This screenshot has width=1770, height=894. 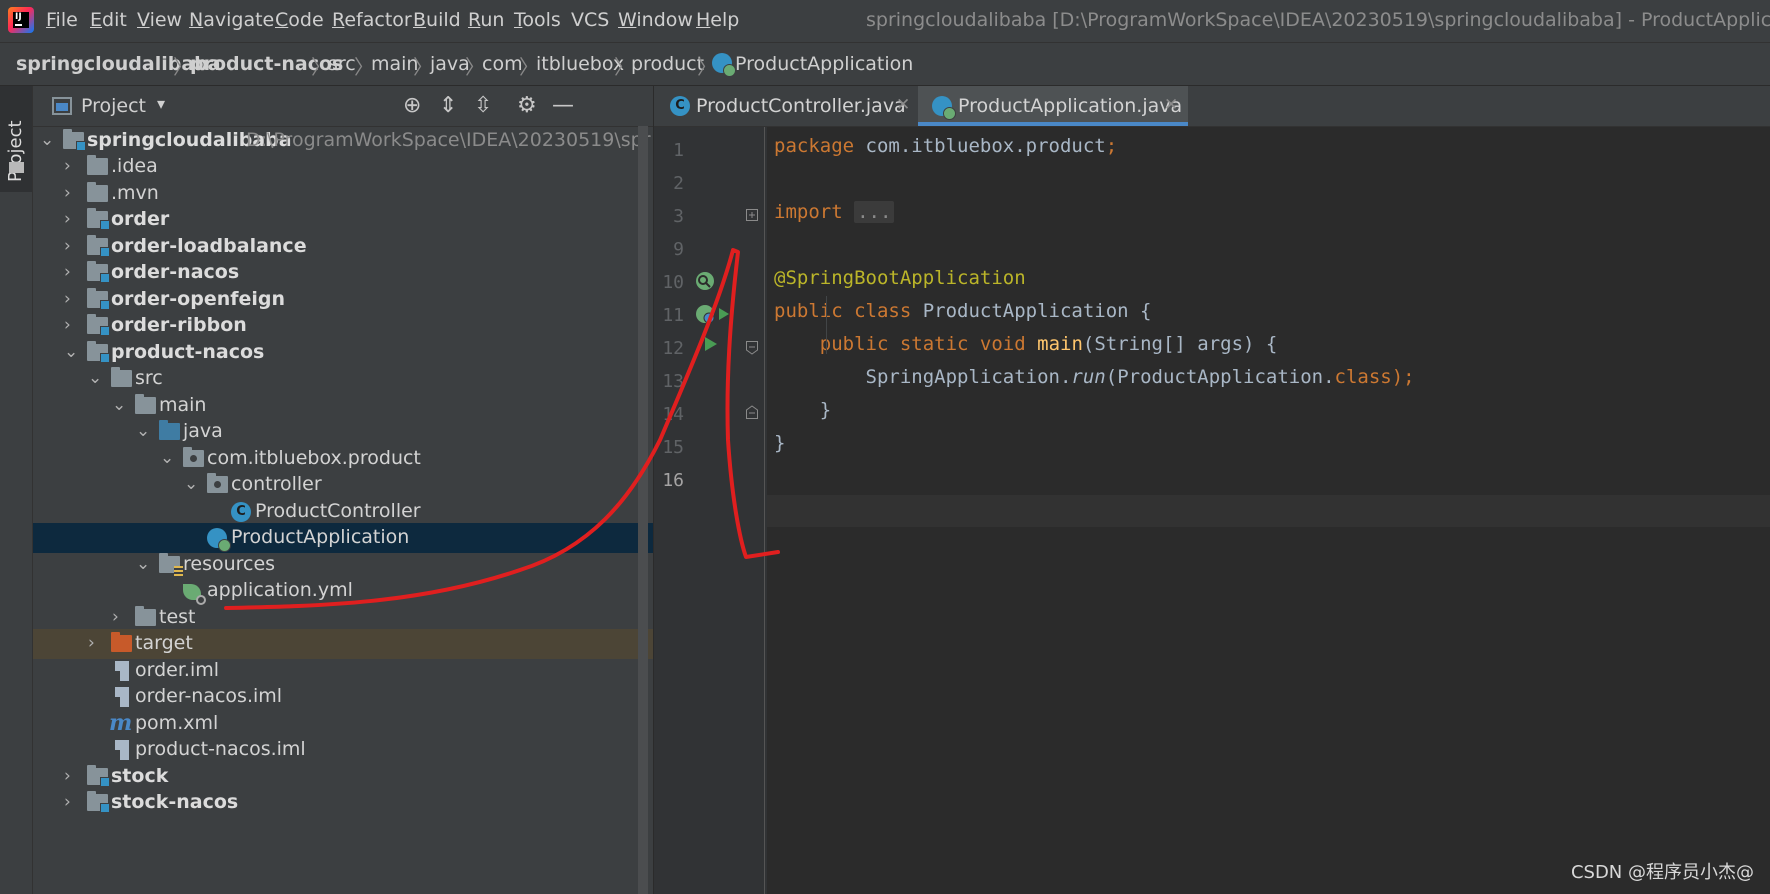 What do you see at coordinates (320, 537) in the screenshot?
I see `tree-item-label: ProductApplication` at bounding box center [320, 537].